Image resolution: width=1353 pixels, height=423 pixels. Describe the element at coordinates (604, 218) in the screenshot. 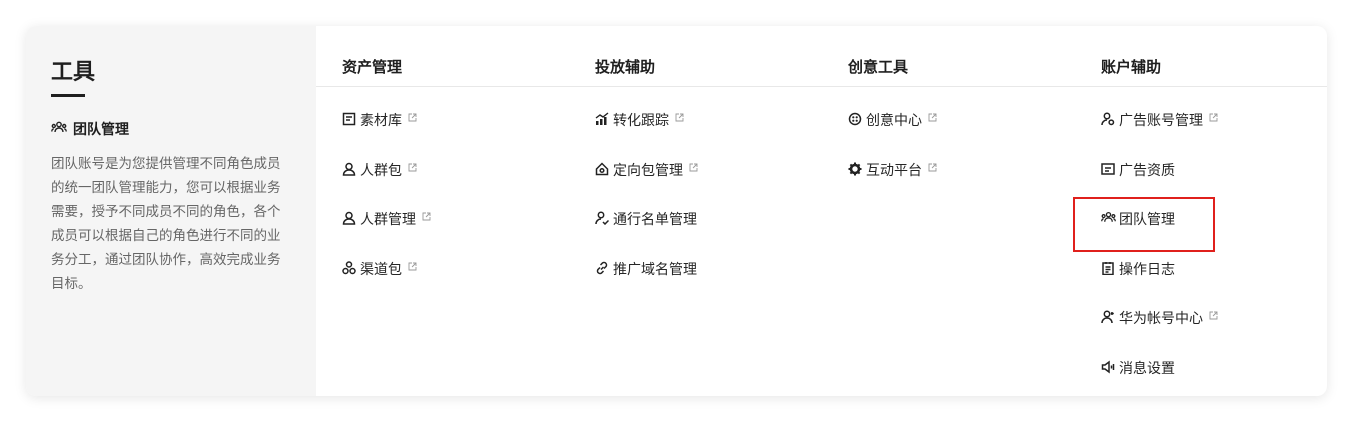

I see `person-check-icon` at that location.